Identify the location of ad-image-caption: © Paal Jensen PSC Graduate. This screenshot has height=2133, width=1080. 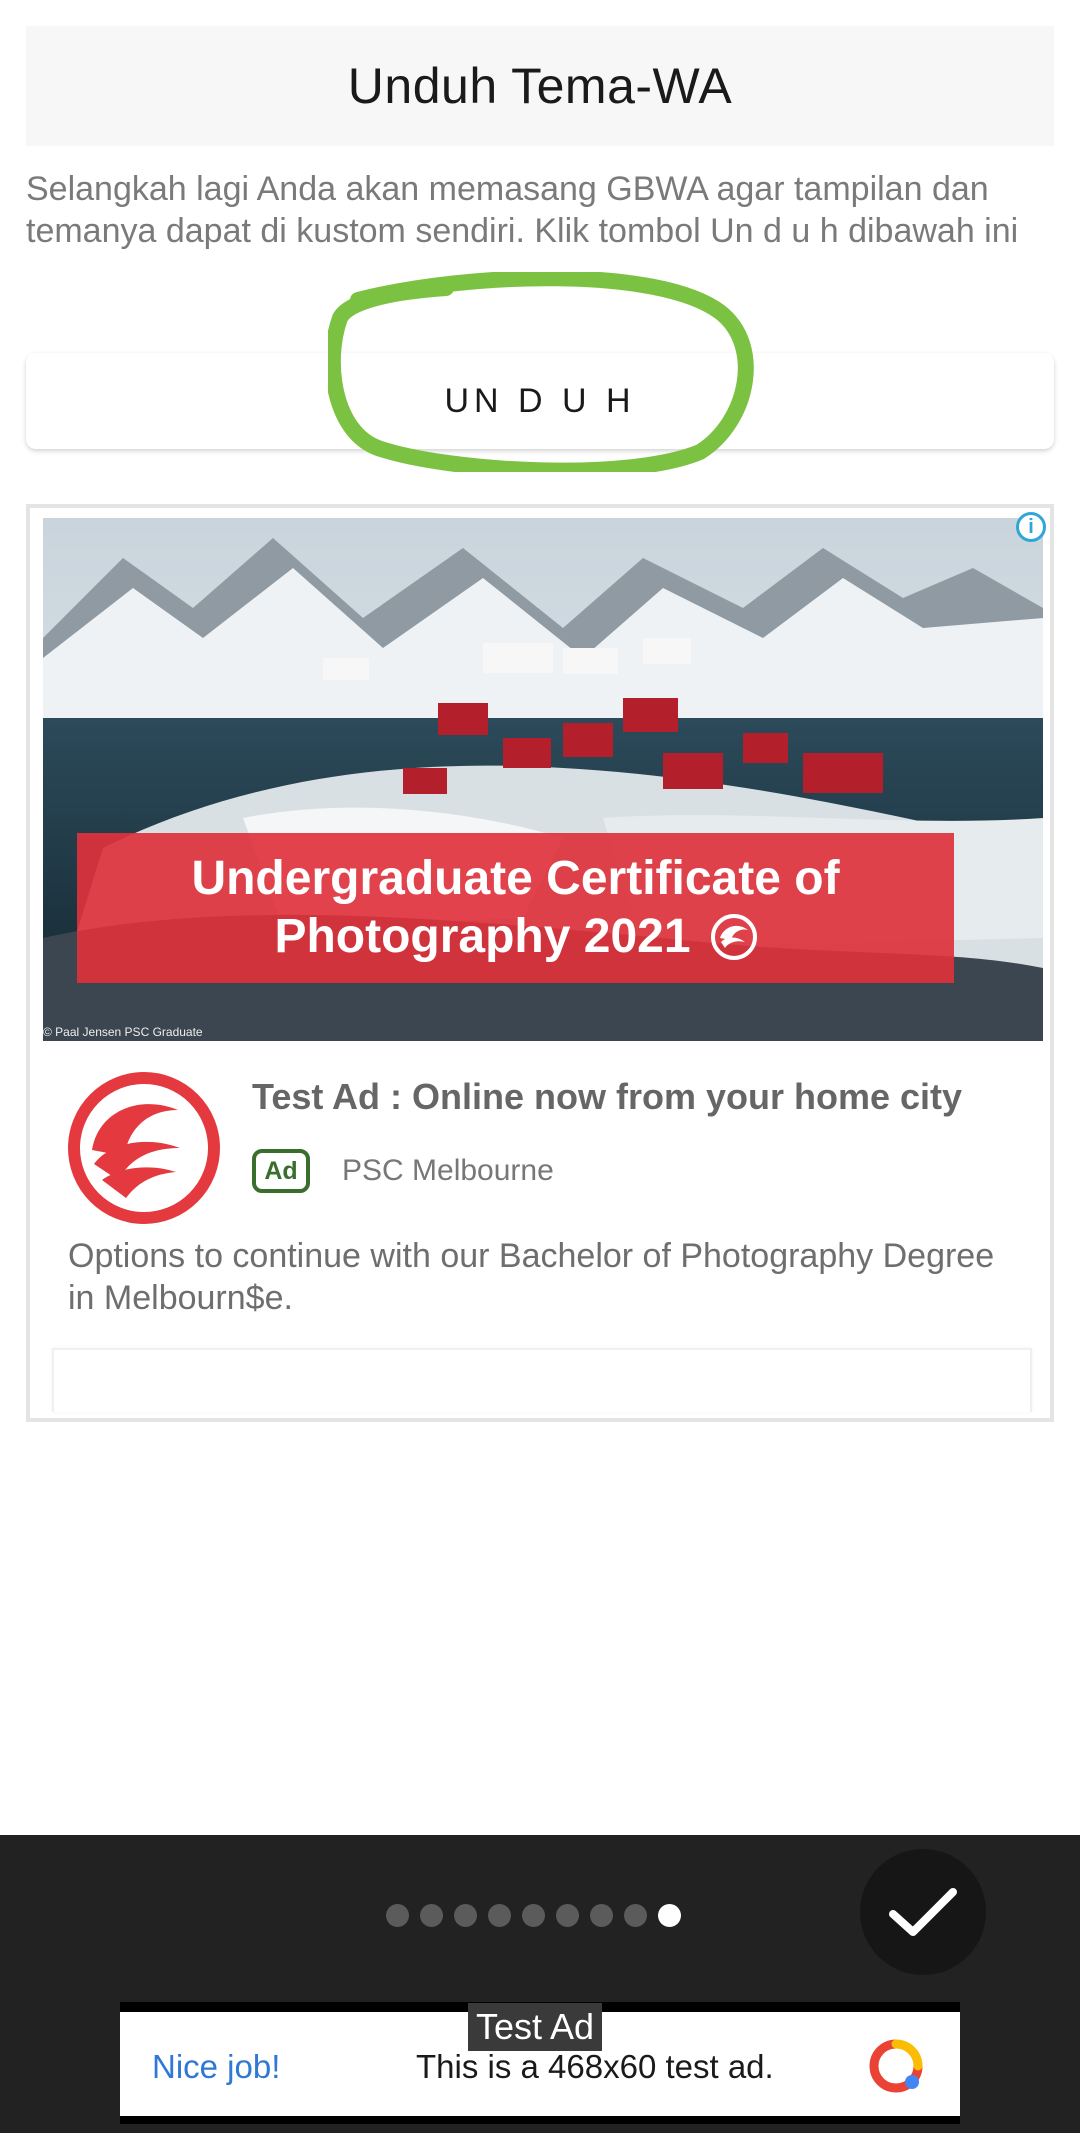
(123, 1032).